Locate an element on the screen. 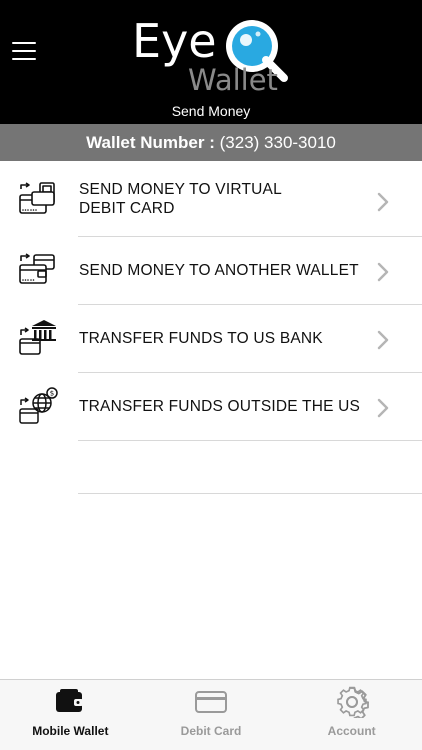 The width and height of the screenshot is (422, 750). option-label: SEND MONEY TO VIRTUAL DEBIT CARD is located at coordinates (228, 199).